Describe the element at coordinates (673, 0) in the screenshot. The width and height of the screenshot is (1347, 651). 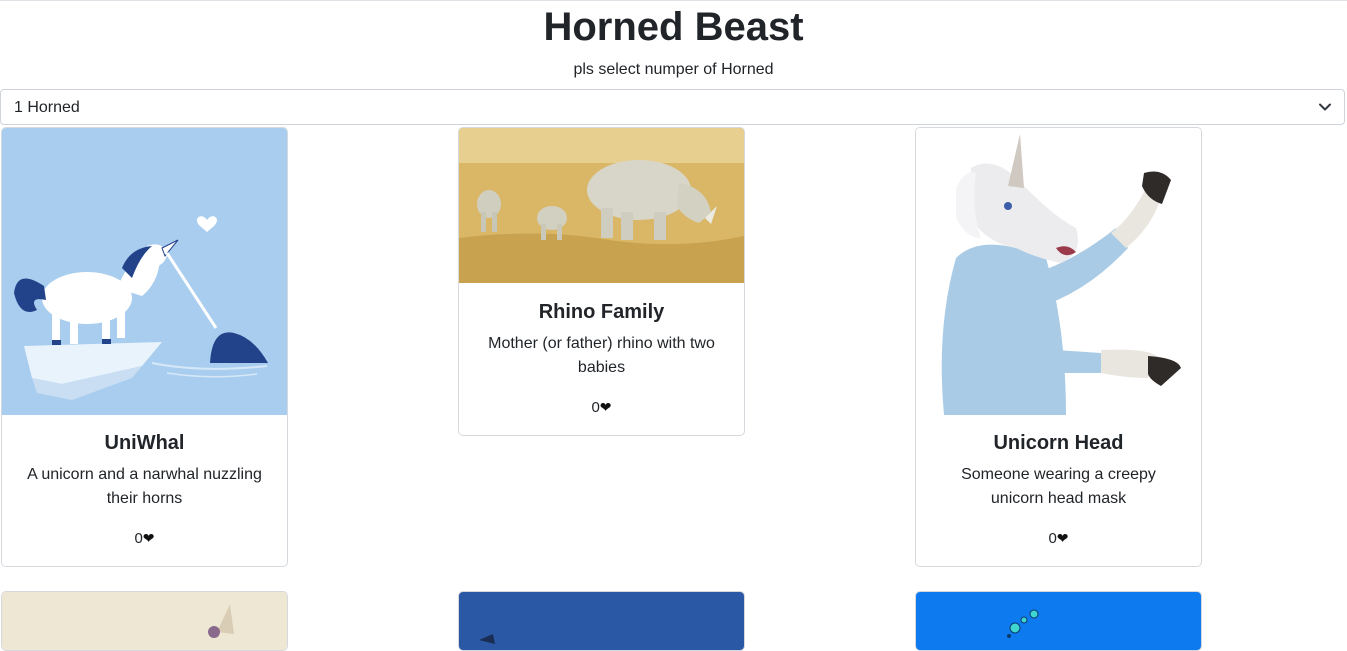
I see `top-border` at that location.